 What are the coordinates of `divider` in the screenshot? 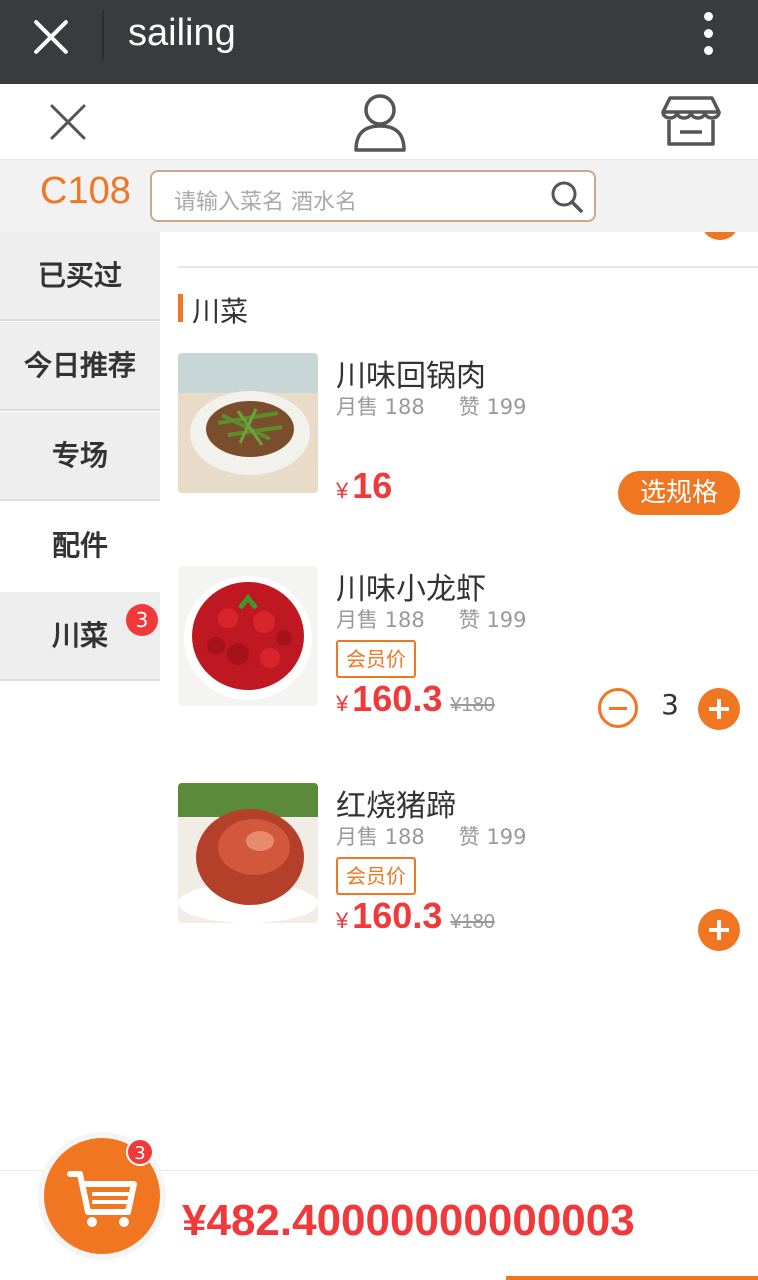 It's located at (468, 267).